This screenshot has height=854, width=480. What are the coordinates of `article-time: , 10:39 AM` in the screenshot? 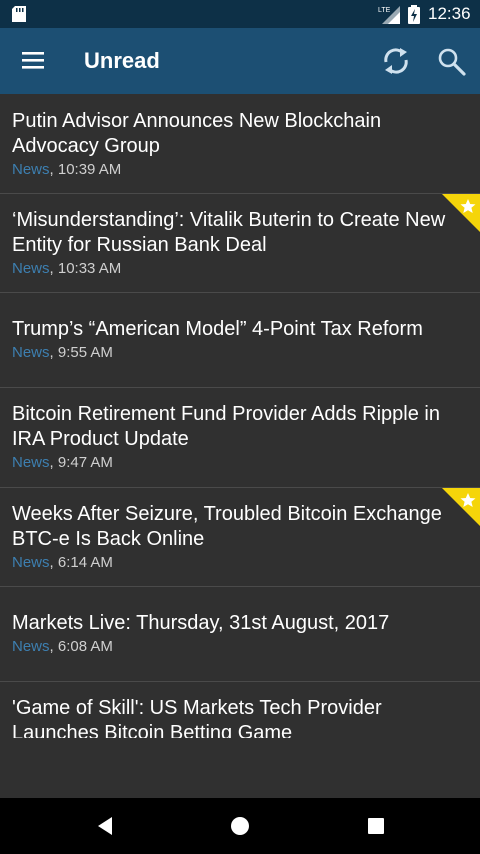 It's located at (85, 169).